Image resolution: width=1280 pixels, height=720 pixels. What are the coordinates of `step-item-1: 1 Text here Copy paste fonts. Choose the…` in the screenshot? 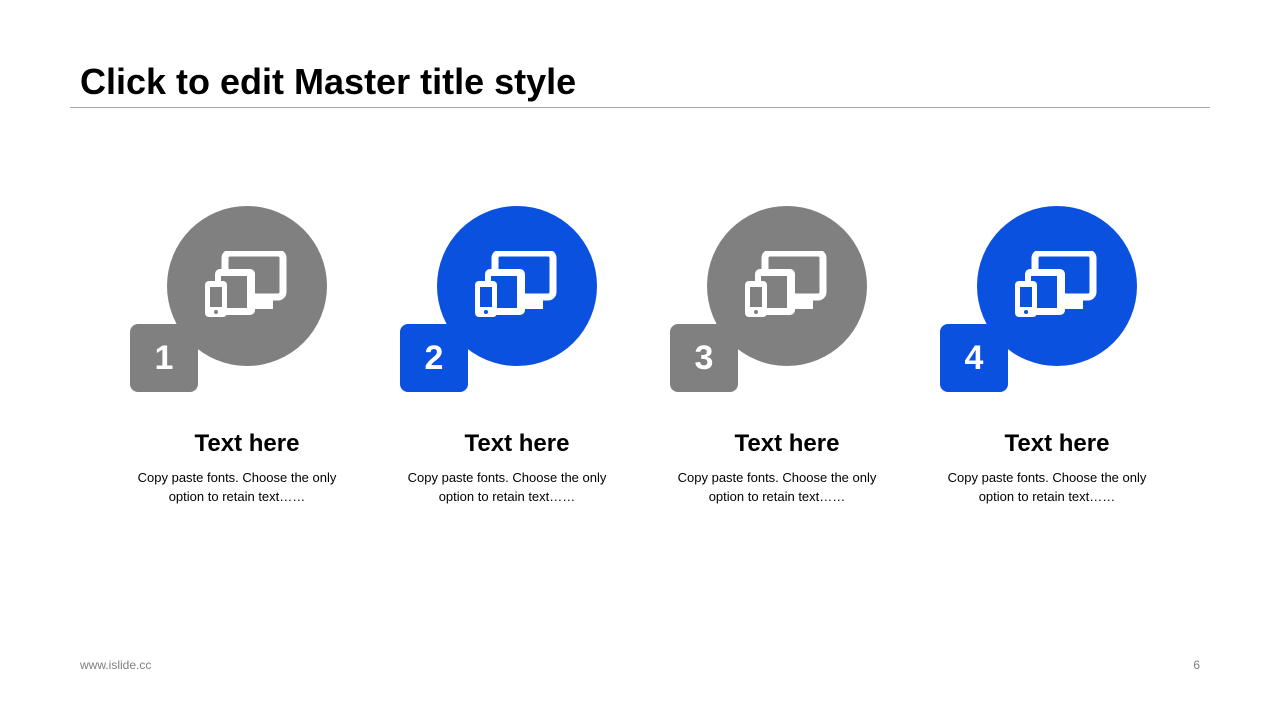 It's located at (245, 361).